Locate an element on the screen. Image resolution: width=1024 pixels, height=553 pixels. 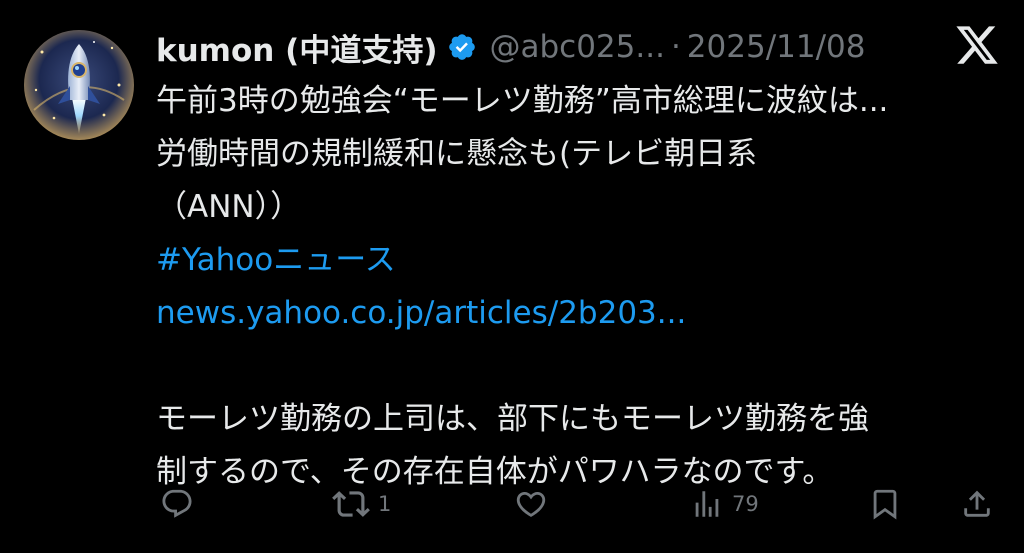
views-count: 79 is located at coordinates (745, 504).